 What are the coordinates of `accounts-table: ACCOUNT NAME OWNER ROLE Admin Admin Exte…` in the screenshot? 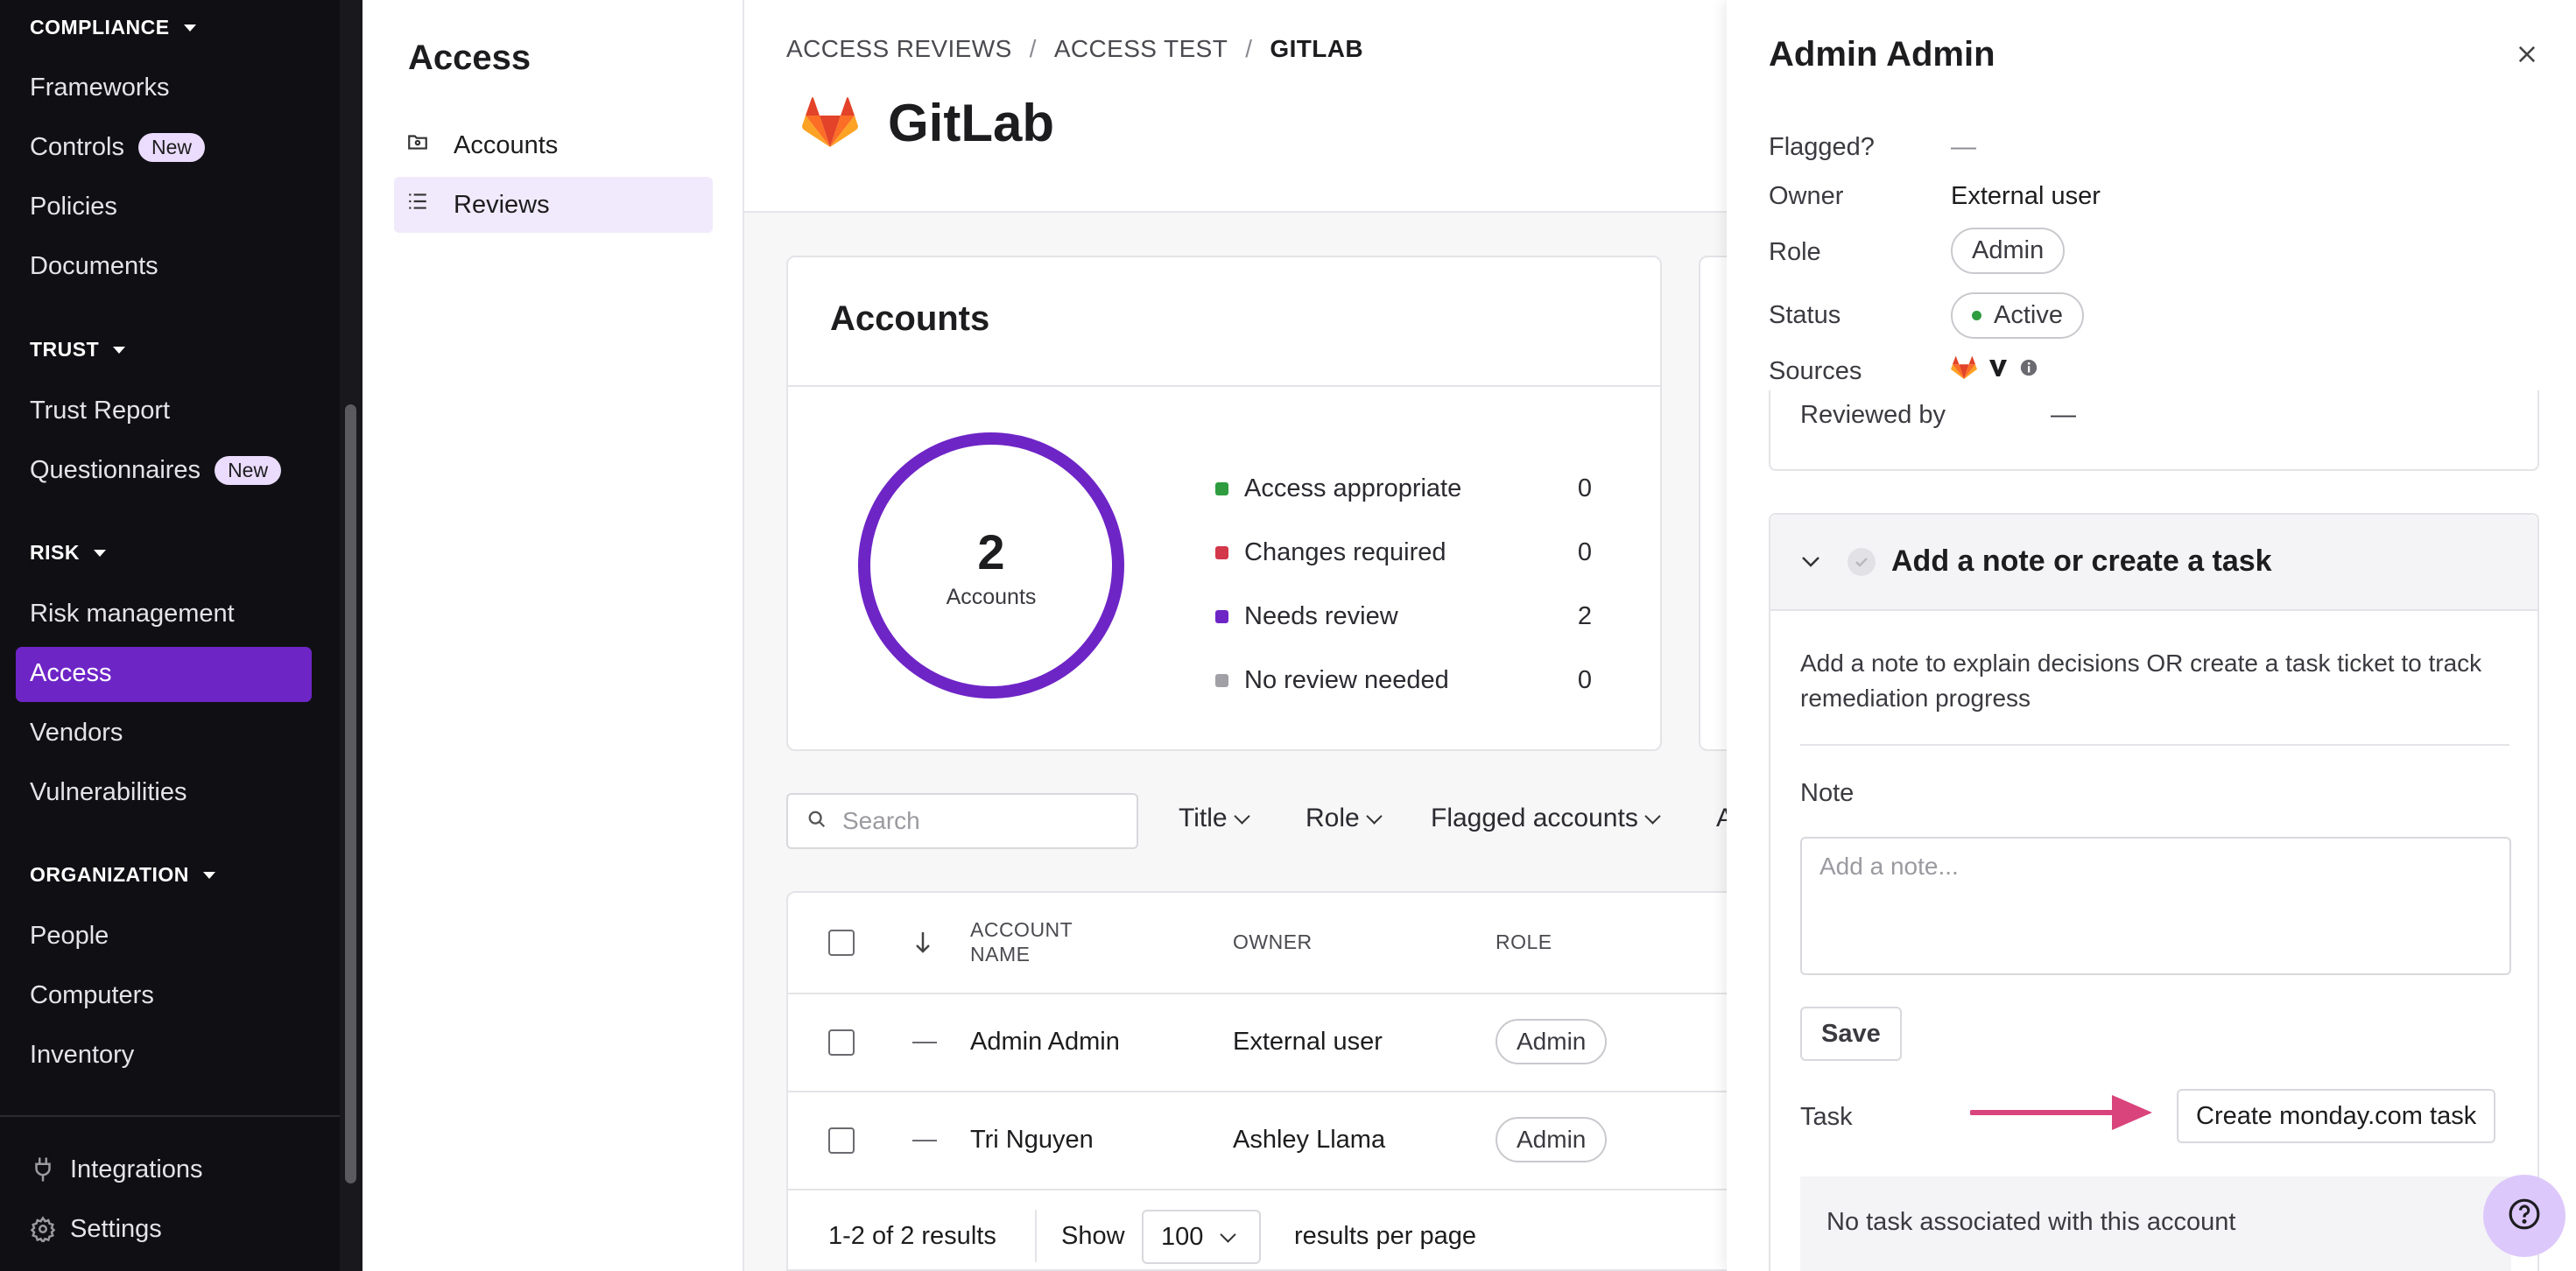 It's located at (1268, 1081).